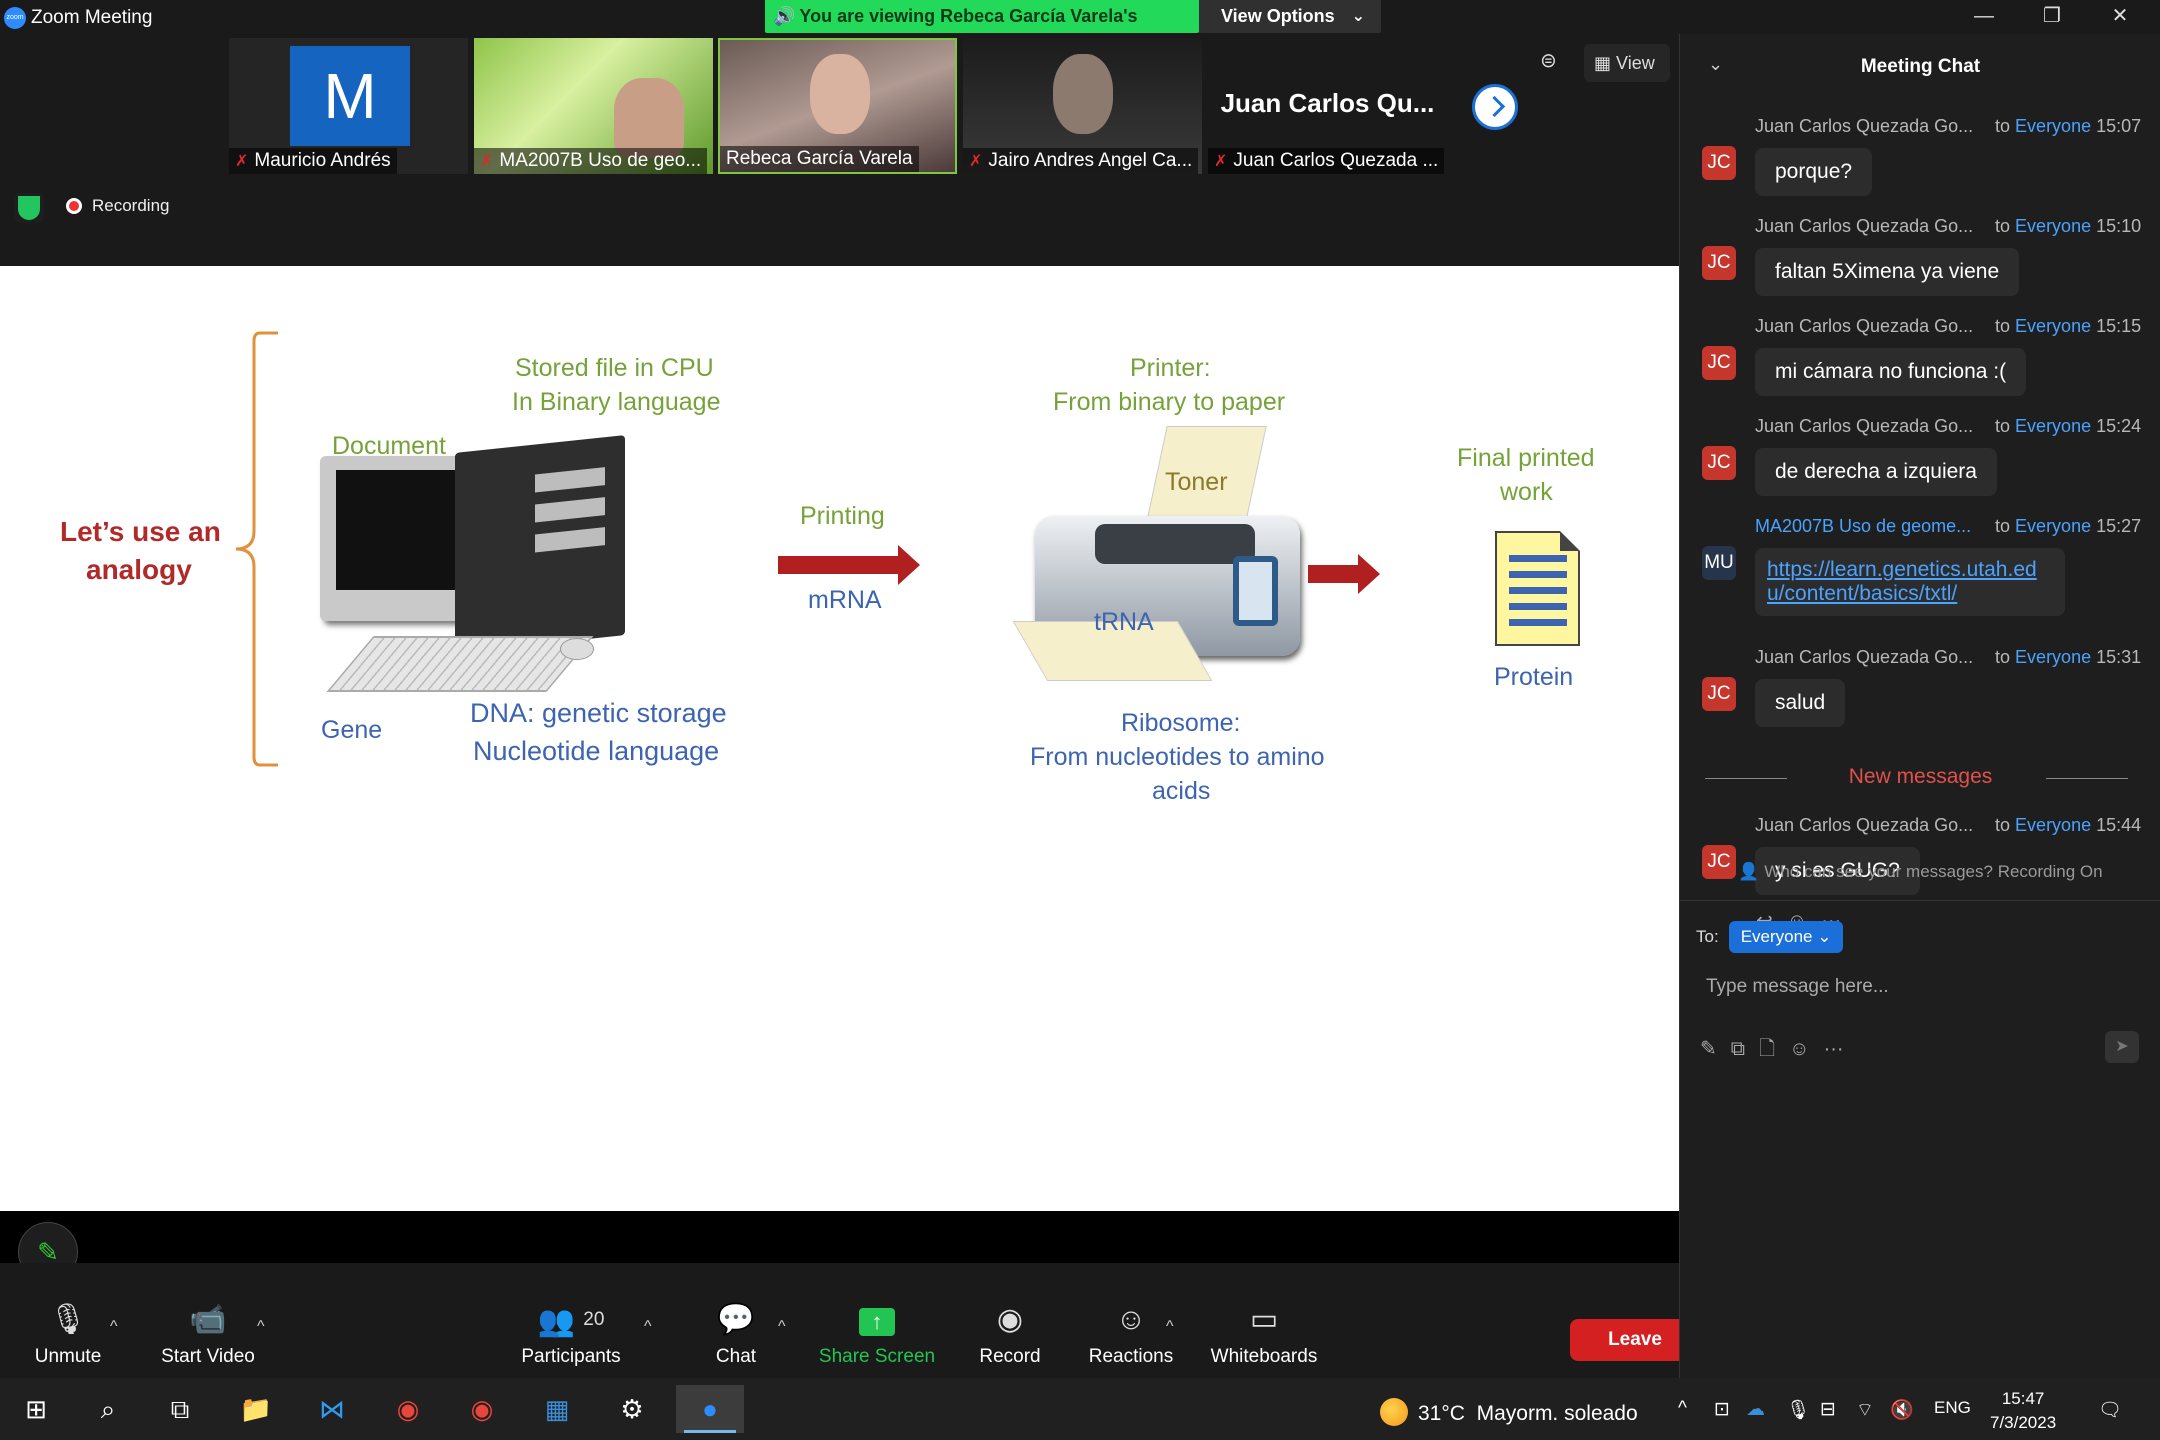 The width and height of the screenshot is (2160, 1440). What do you see at coordinates (1876, 472) in the screenshot?
I see `message-bubble: de derecha a izquiera` at bounding box center [1876, 472].